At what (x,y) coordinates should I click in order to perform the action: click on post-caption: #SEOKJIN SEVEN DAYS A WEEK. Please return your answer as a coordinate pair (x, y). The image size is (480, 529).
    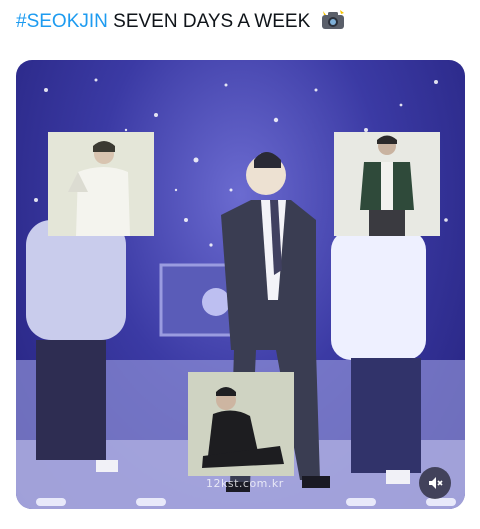
    Looking at the image, I should click on (240, 23).